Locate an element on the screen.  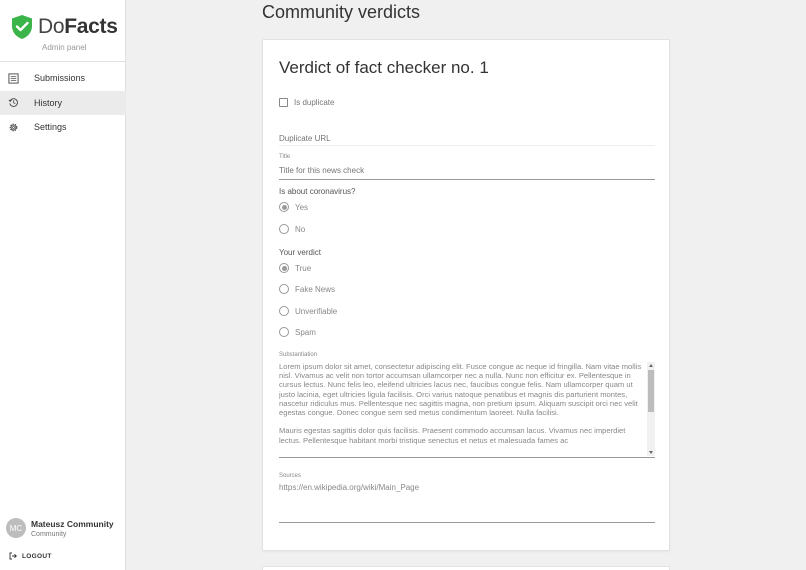
verdict-label: Your verdict is located at coordinates (300, 252).